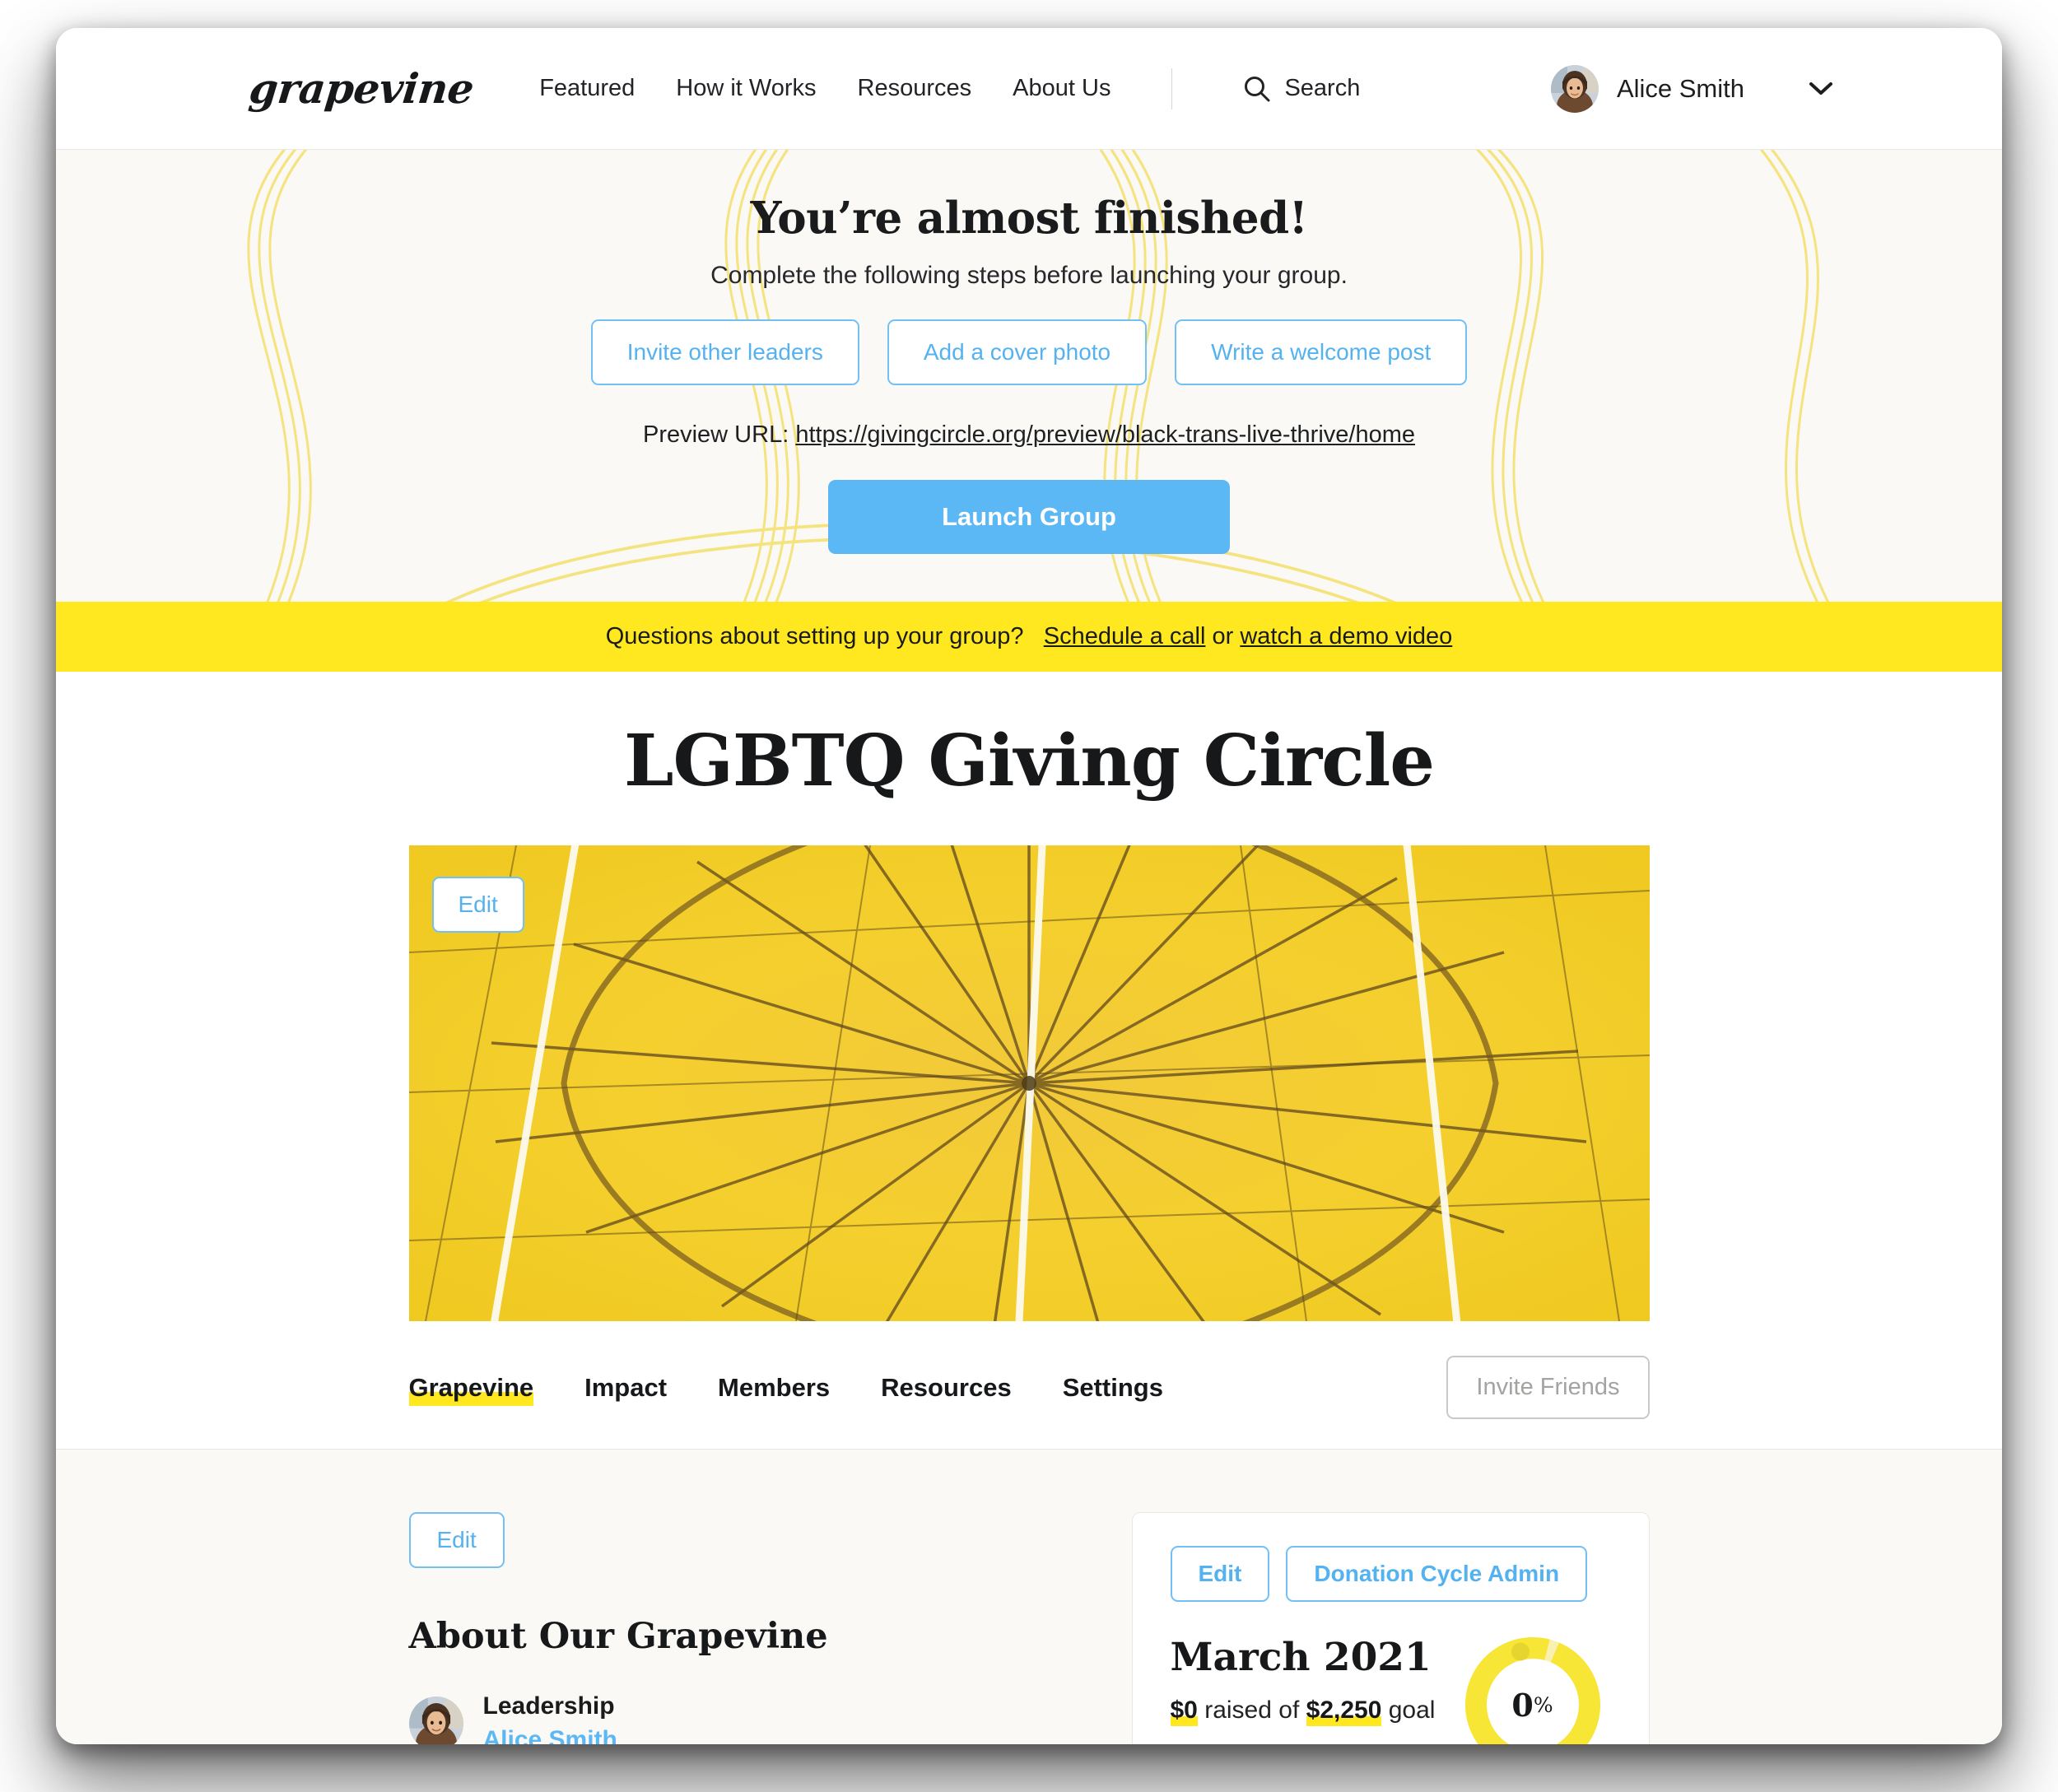 The image size is (2058, 1792). Describe the element at coordinates (814, 636) in the screenshot. I see `help-question: Questions about setting up your group?` at that location.